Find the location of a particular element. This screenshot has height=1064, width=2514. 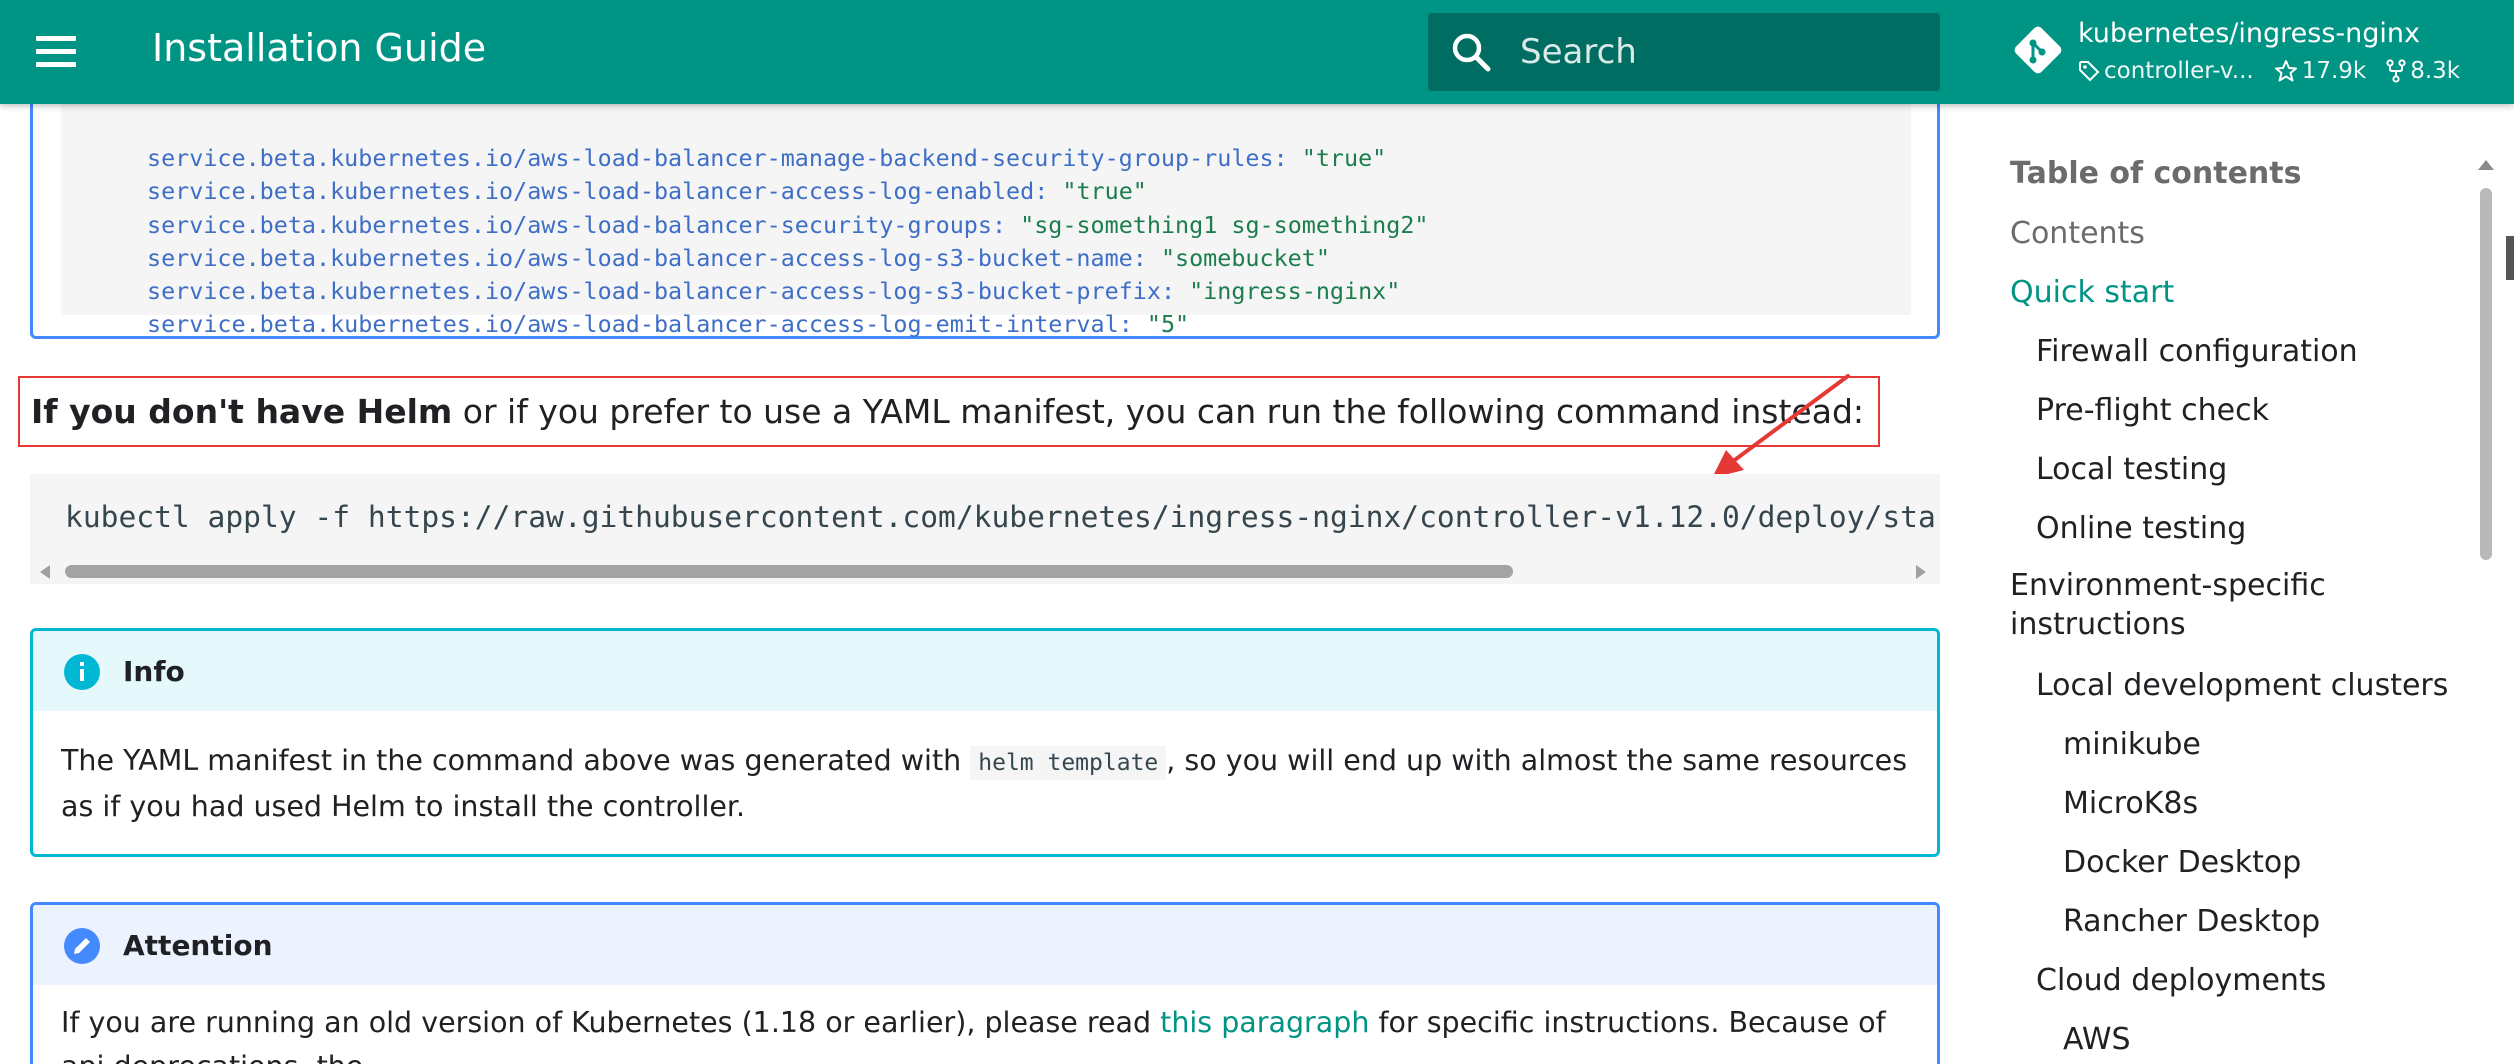

toc-item-docker-desktop: Docker Desktop is located at coordinates (2182, 862).